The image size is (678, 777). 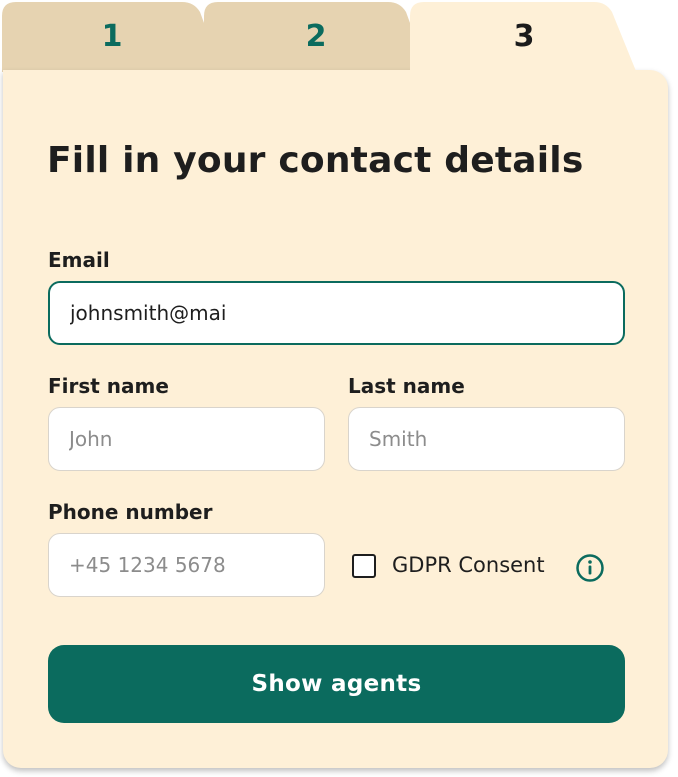 What do you see at coordinates (186, 565) in the screenshot?
I see `phone-field` at bounding box center [186, 565].